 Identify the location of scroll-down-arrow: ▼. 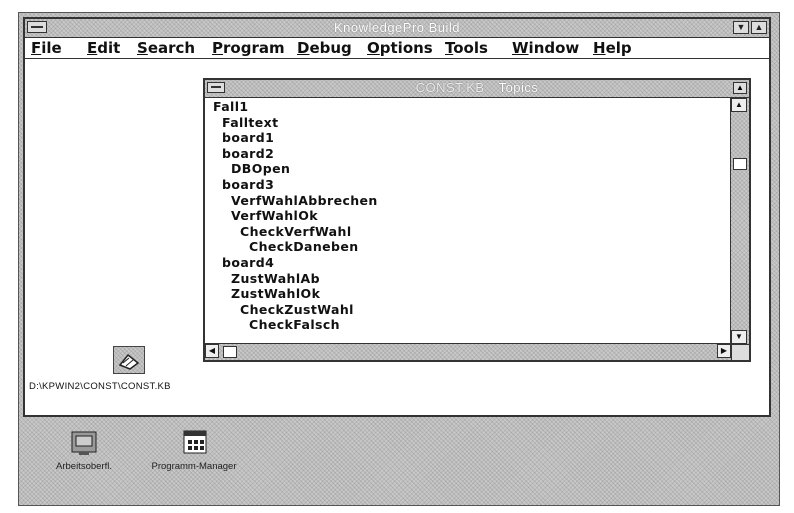
(739, 337).